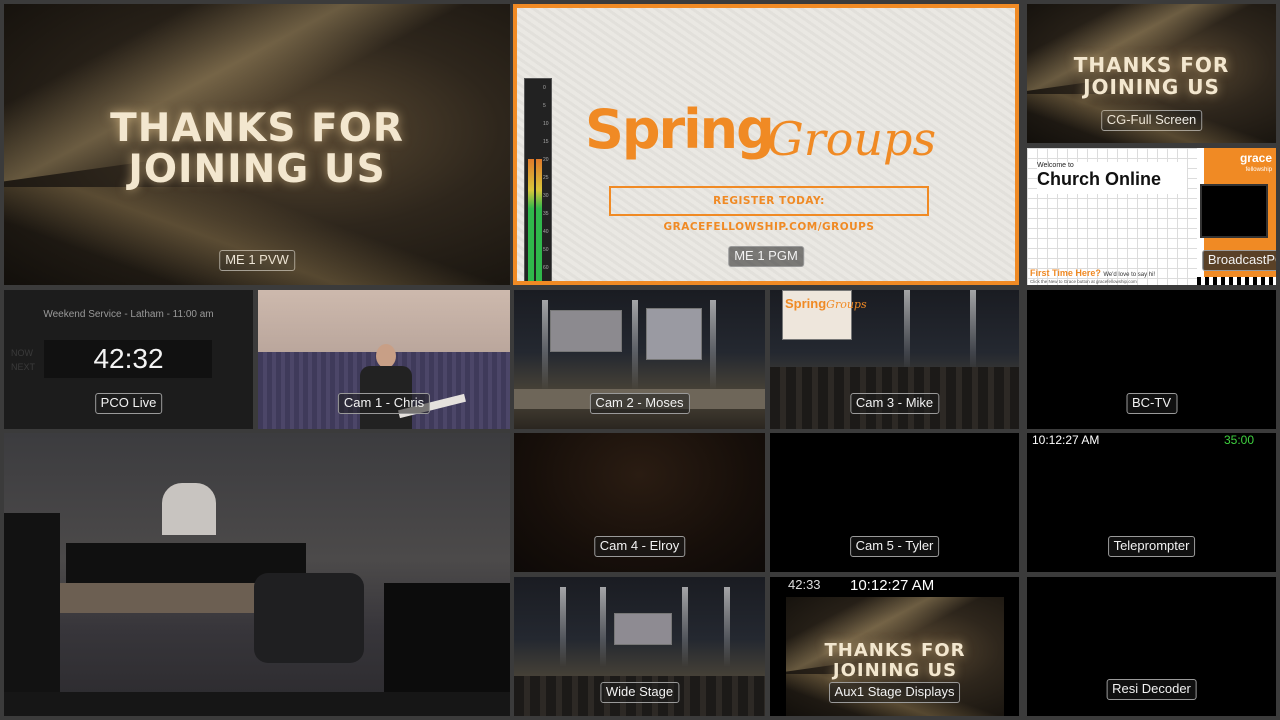 The height and width of the screenshot is (720, 1280). What do you see at coordinates (846, 304) in the screenshot?
I see `cam3-screen-groups-text: Groups` at bounding box center [846, 304].